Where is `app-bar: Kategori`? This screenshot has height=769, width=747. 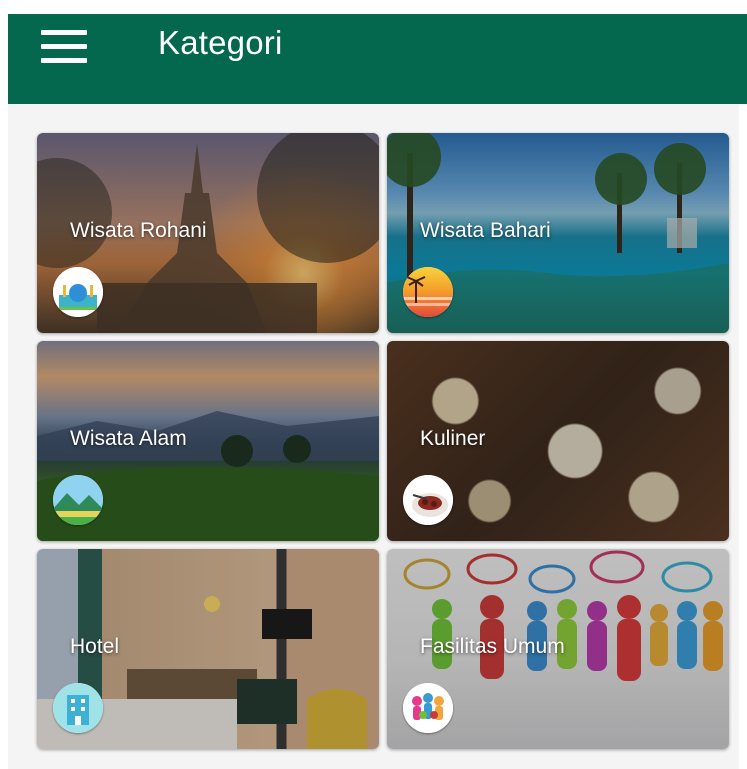 app-bar: Kategori is located at coordinates (377, 59).